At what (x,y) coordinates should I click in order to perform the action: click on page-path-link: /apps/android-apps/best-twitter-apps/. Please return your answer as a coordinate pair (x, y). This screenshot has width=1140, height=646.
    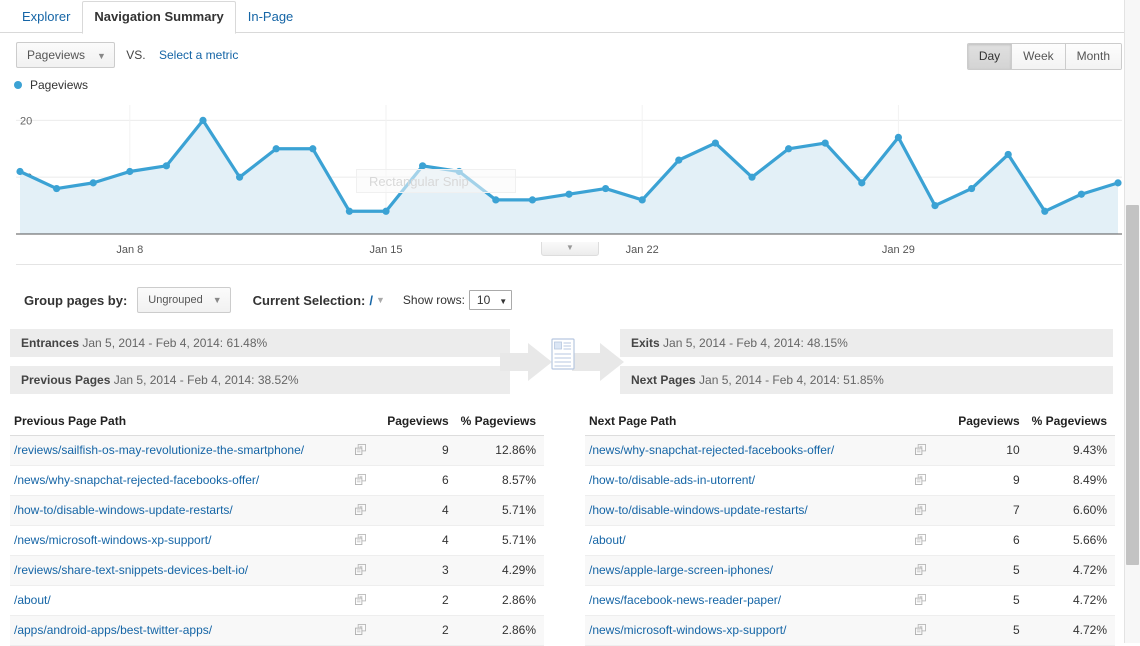
    Looking at the image, I should click on (113, 630).